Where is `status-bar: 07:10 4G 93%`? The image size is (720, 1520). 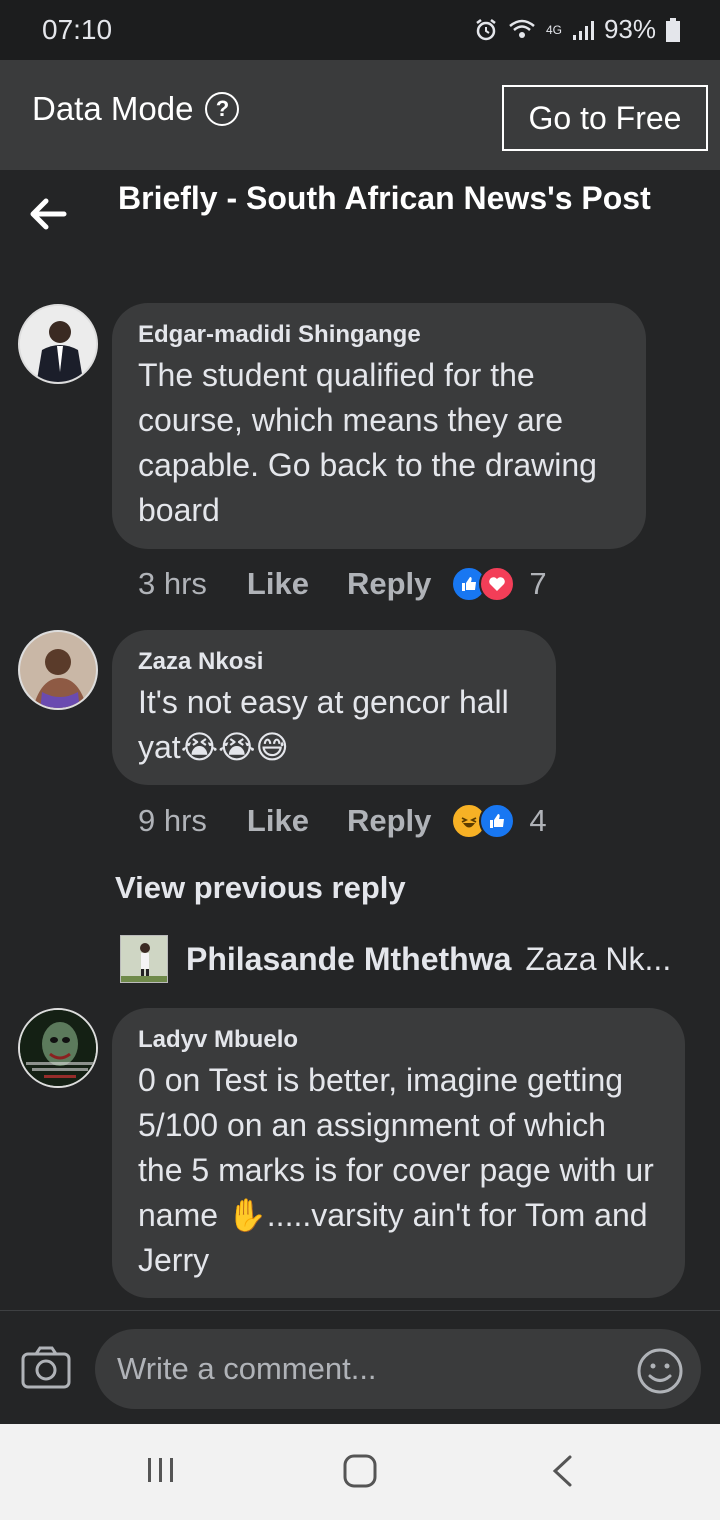 status-bar: 07:10 4G 93% is located at coordinates (360, 30).